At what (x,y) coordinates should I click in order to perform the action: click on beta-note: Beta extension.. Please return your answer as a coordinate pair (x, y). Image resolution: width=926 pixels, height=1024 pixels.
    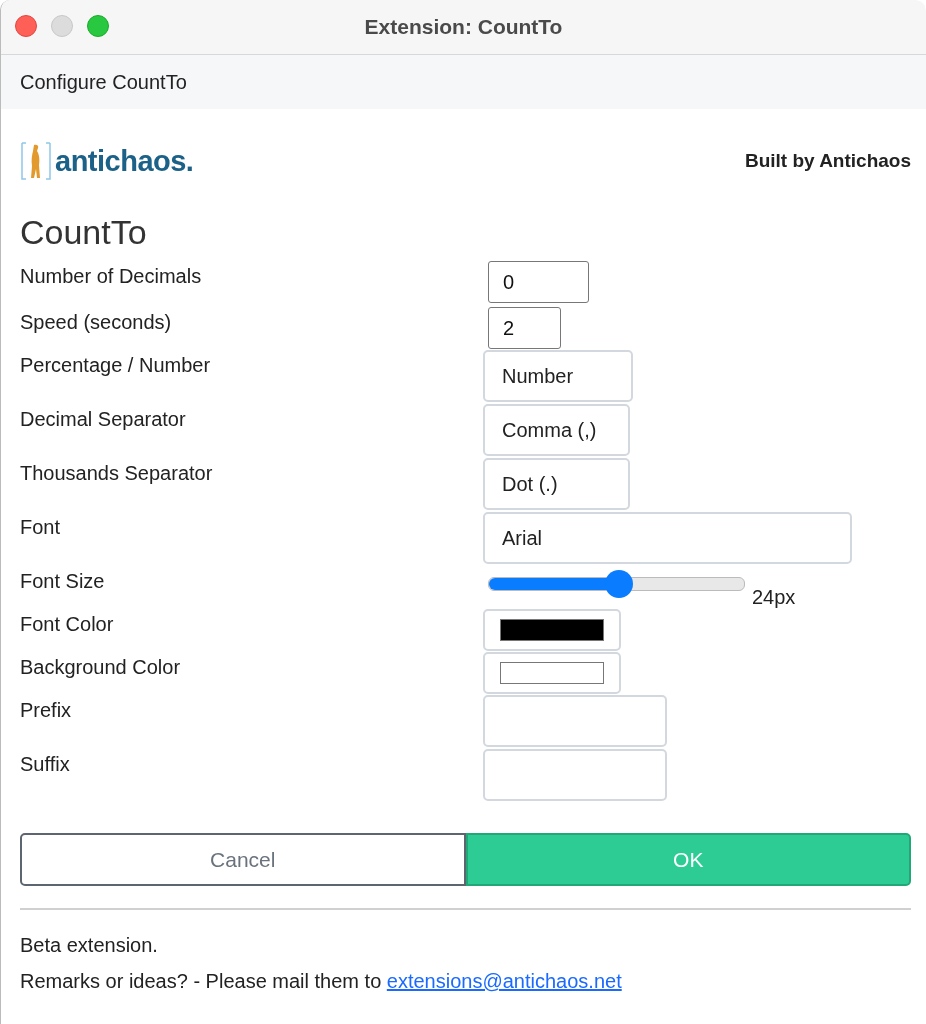
    Looking at the image, I should click on (89, 945).